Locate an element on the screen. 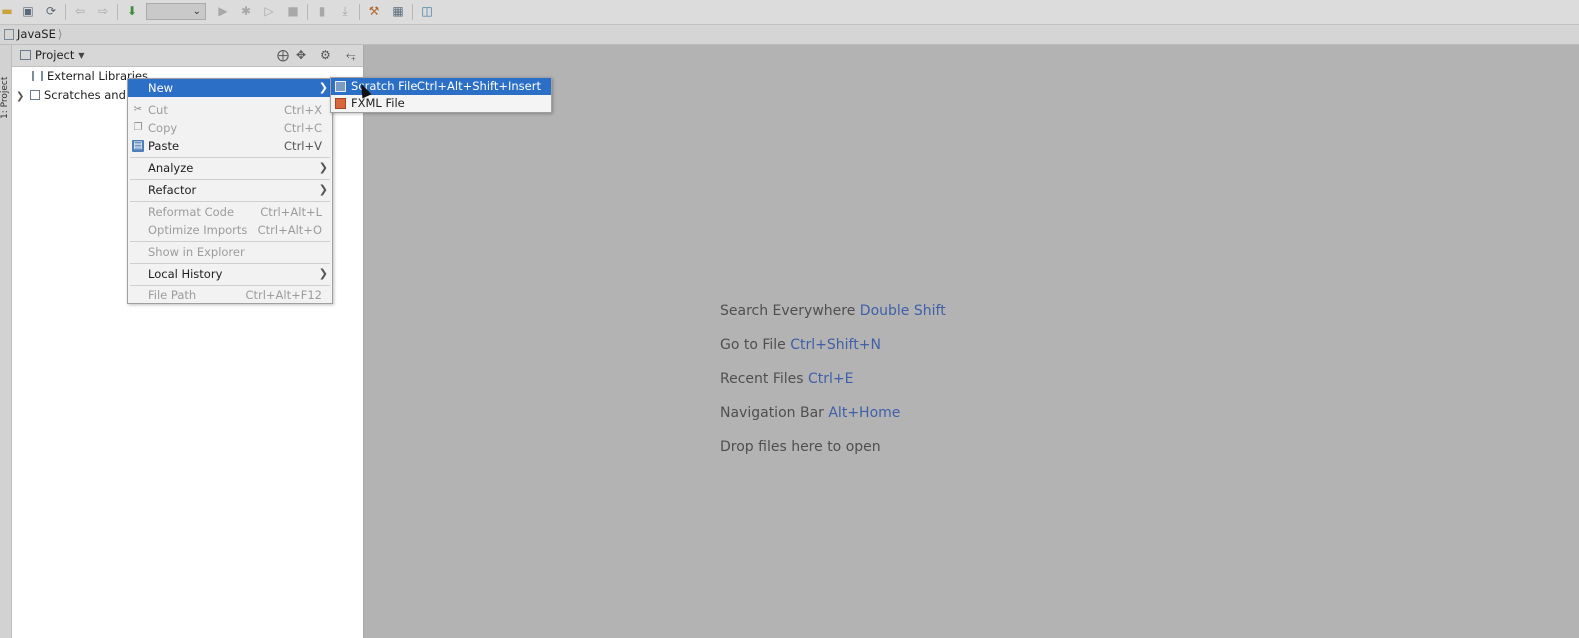  menu-item-label: Optimize Imports is located at coordinates (198, 230).